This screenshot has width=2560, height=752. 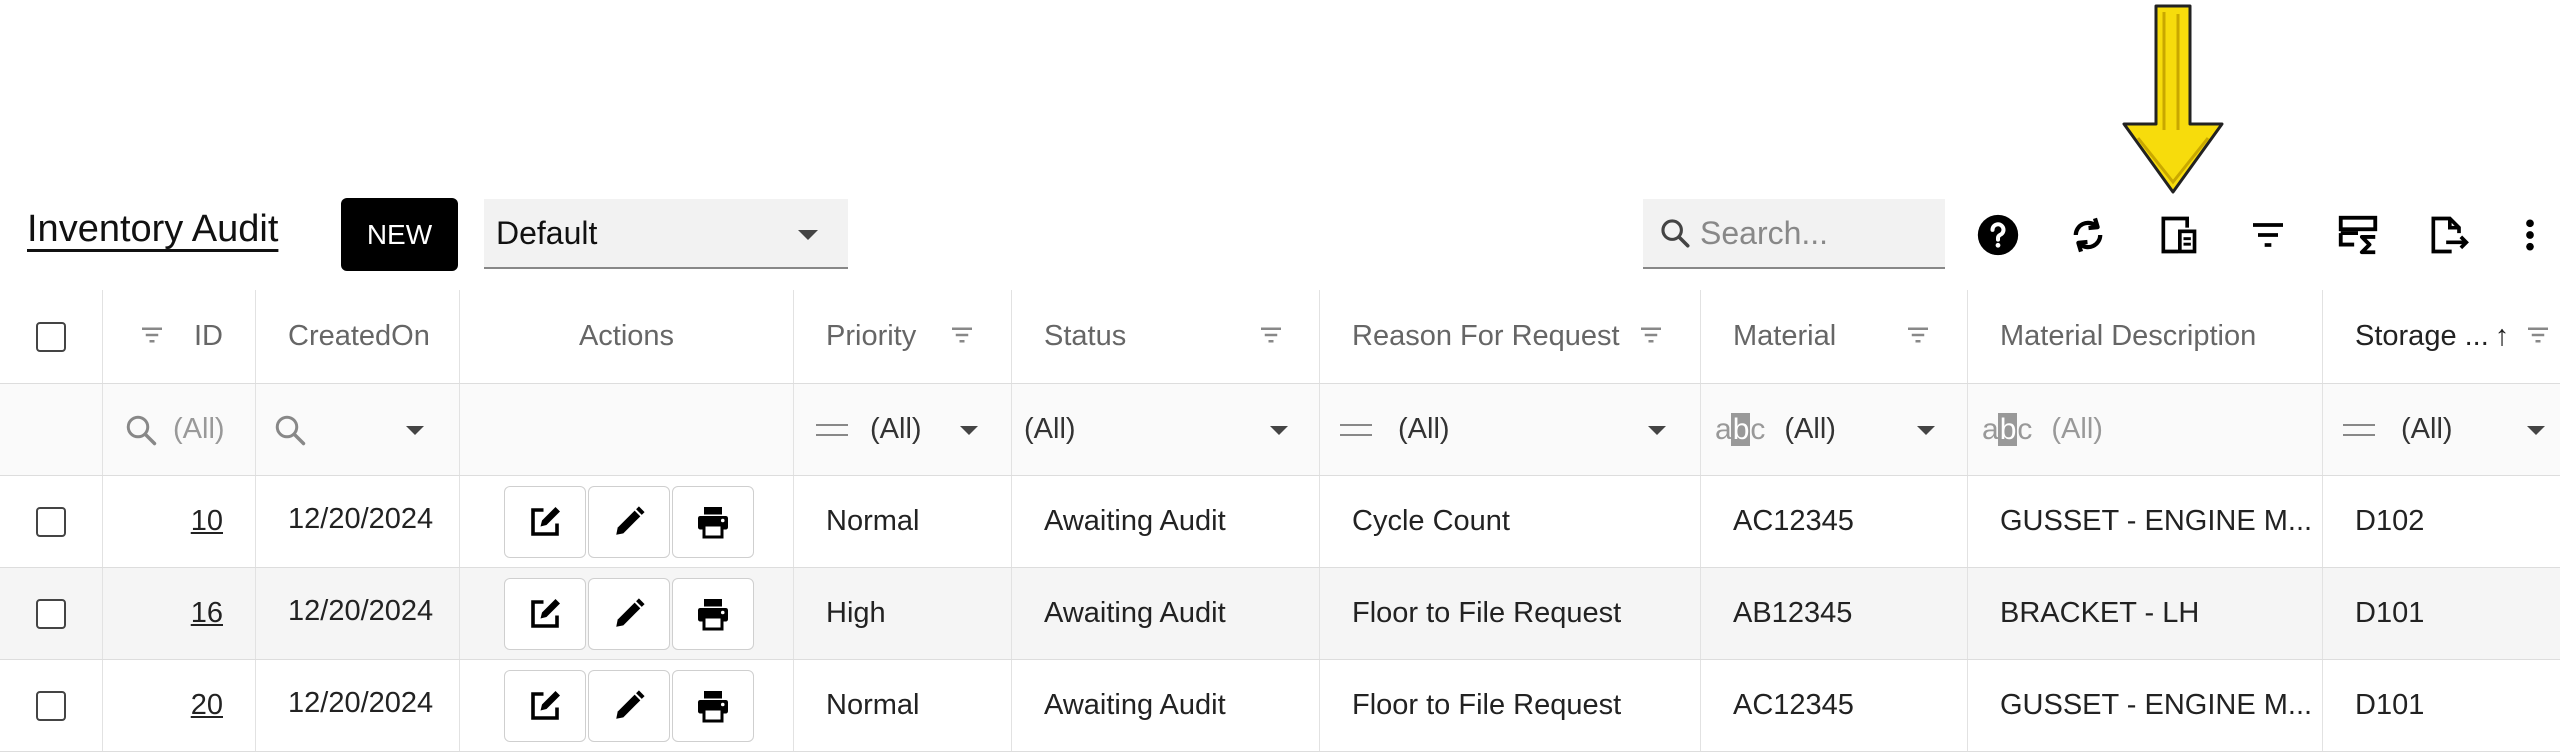 I want to click on text-filter-icon: abc, so click(x=1740, y=429).